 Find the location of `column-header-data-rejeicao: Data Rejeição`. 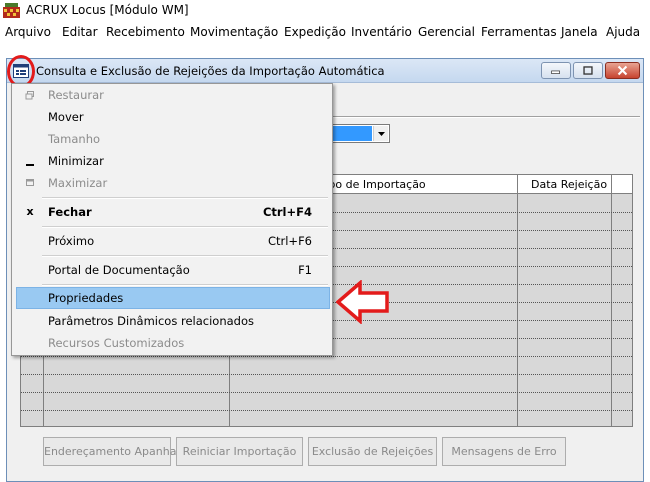

column-header-data-rejeicao: Data Rejeição is located at coordinates (569, 184).